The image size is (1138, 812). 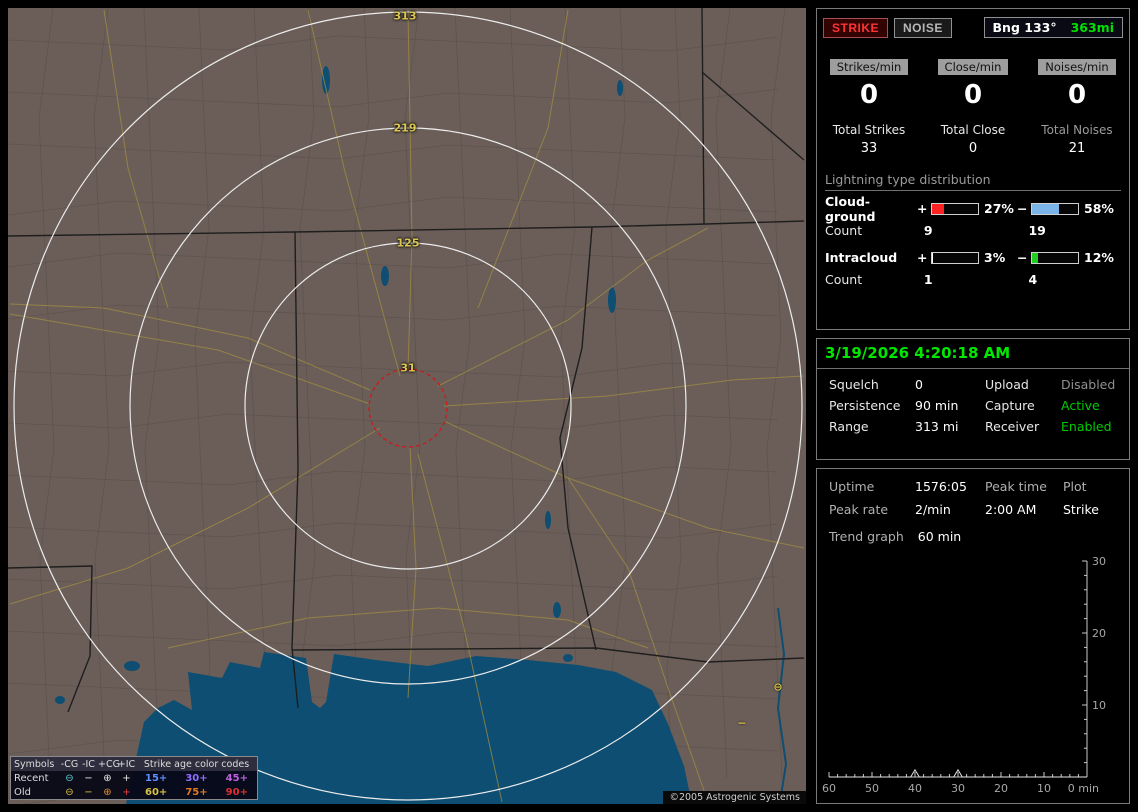 I want to click on cg-minus-percent: 58%, so click(x=1099, y=209).